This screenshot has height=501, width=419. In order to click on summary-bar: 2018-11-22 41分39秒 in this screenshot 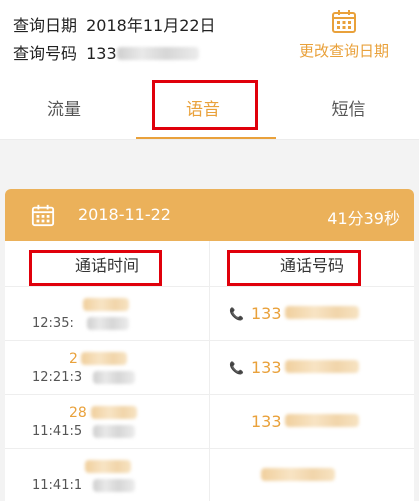, I will do `click(209, 215)`.